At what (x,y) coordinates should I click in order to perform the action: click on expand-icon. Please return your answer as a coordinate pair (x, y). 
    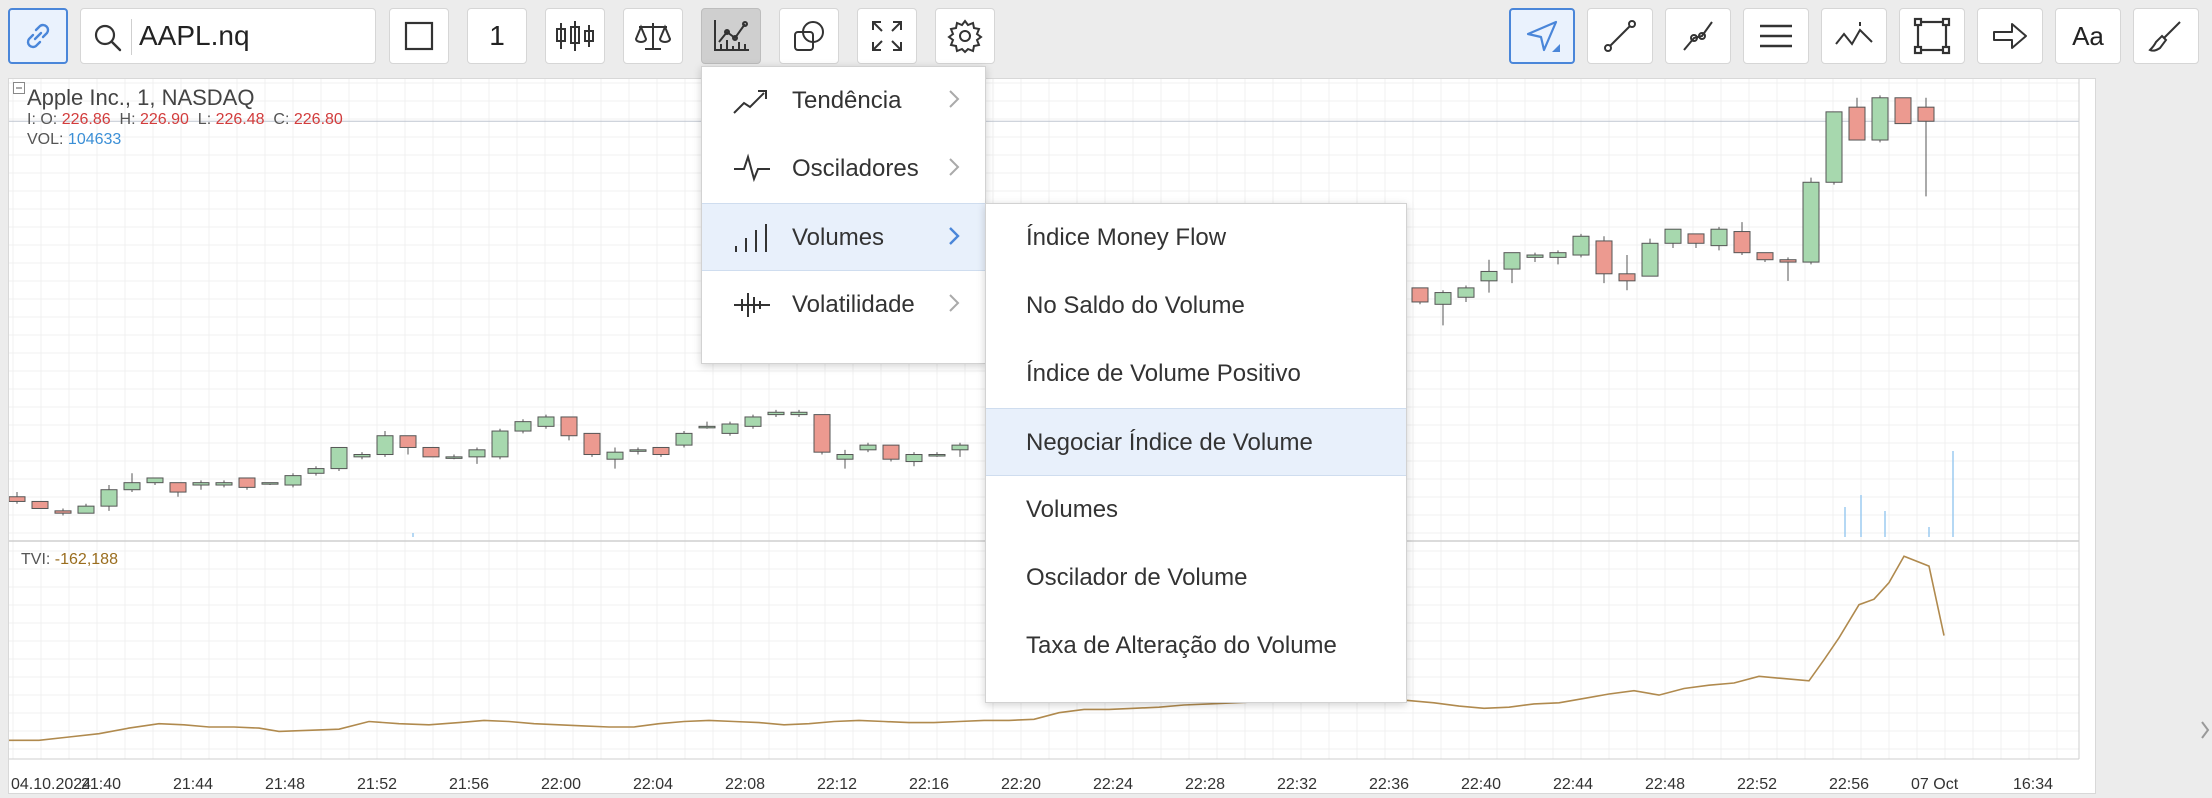
    Looking at the image, I should click on (887, 36).